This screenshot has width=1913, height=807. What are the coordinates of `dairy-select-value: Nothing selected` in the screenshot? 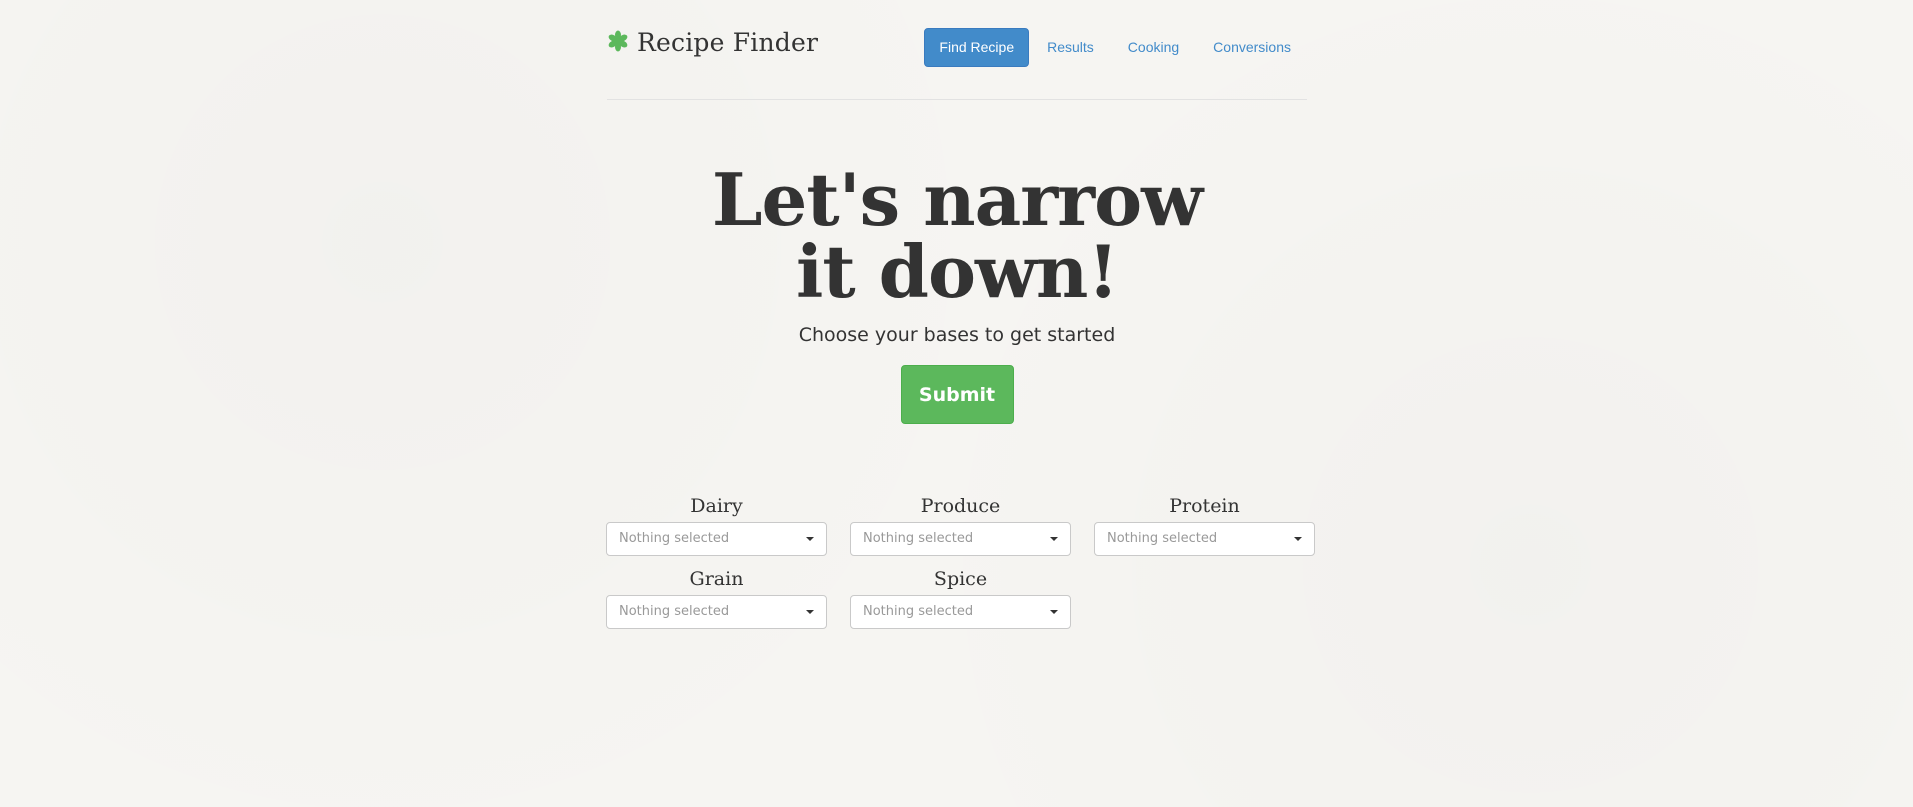 It's located at (674, 538).